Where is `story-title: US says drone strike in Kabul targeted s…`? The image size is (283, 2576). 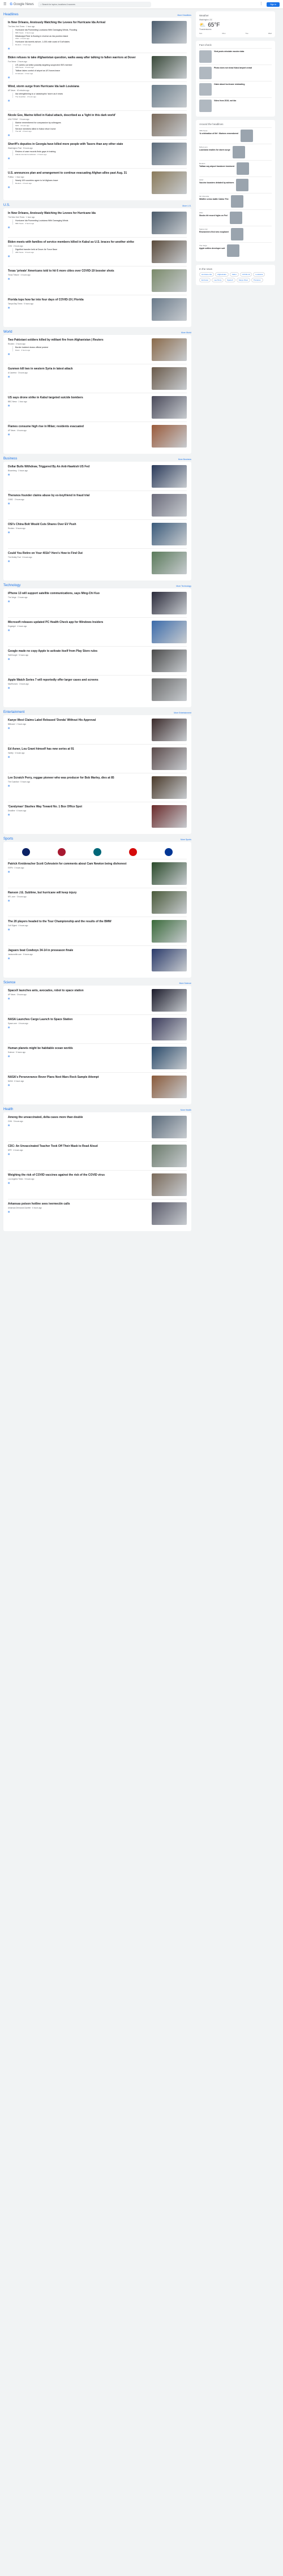
story-title: US says drone strike in Kabul targeted s… is located at coordinates (78, 398).